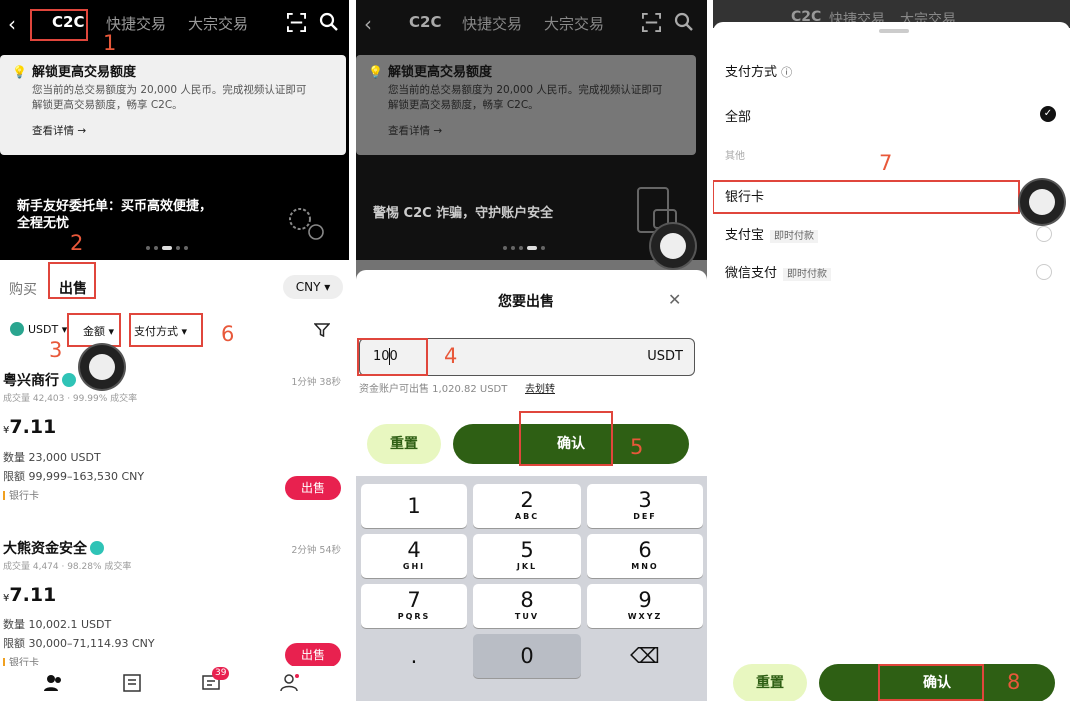 This screenshot has height=701, width=1070. What do you see at coordinates (43, 223) in the screenshot?
I see `promo-line-2: 全程无忧` at bounding box center [43, 223].